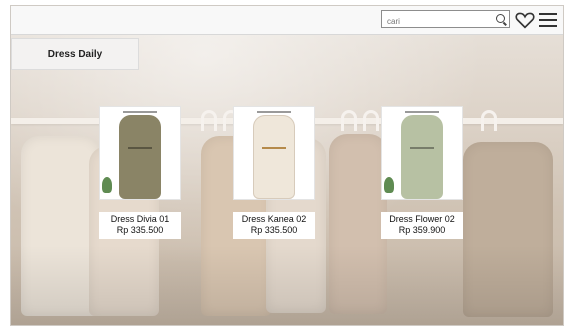 The height and width of the screenshot is (327, 565). I want to click on product-label: Dress Divia 01 Rp 335.500, so click(140, 225).